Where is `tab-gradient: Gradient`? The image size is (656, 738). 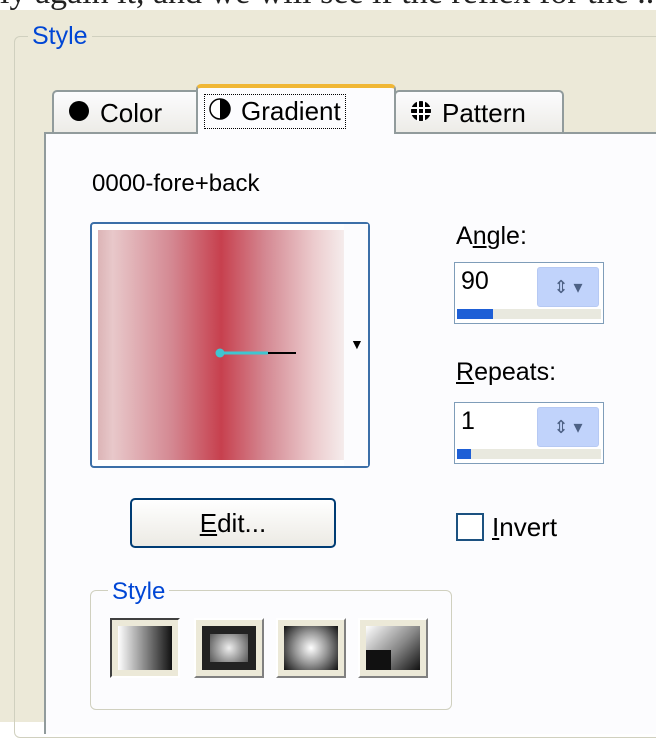 tab-gradient: Gradient is located at coordinates (296, 109).